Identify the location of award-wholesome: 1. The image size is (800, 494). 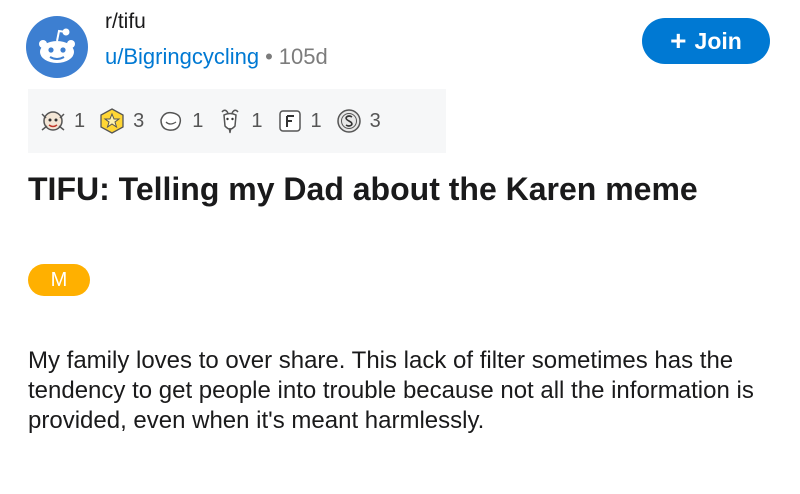
(61, 121).